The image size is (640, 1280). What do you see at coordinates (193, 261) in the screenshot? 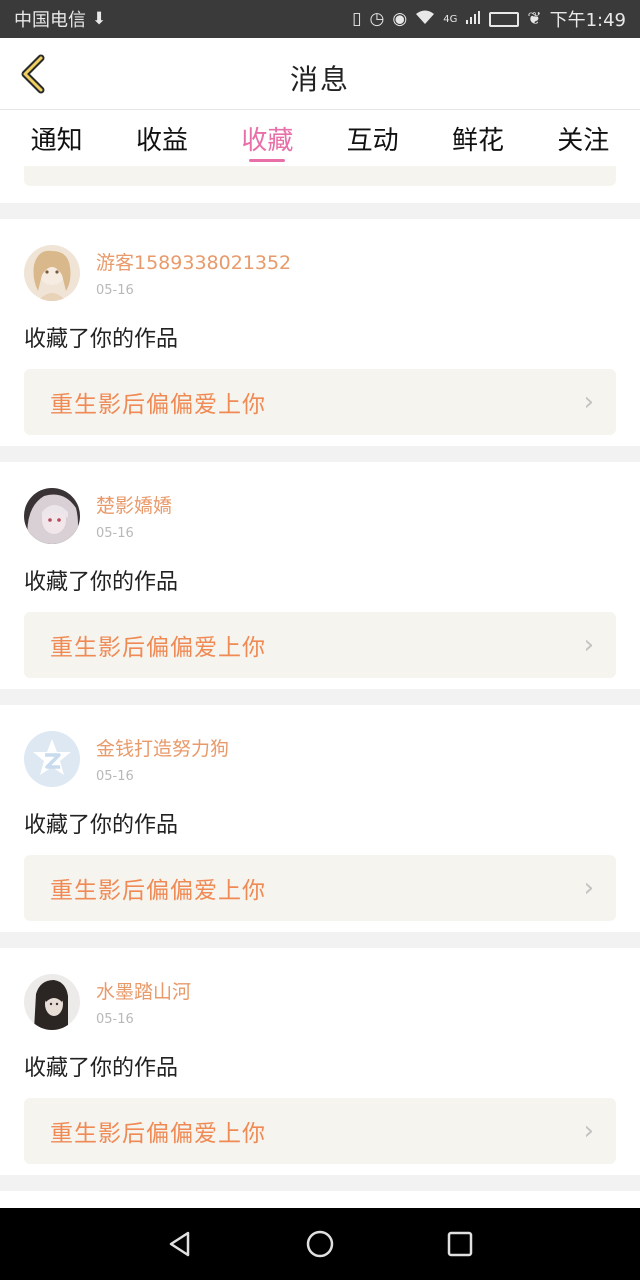
I see `username-link: 游客15893380213​52` at bounding box center [193, 261].